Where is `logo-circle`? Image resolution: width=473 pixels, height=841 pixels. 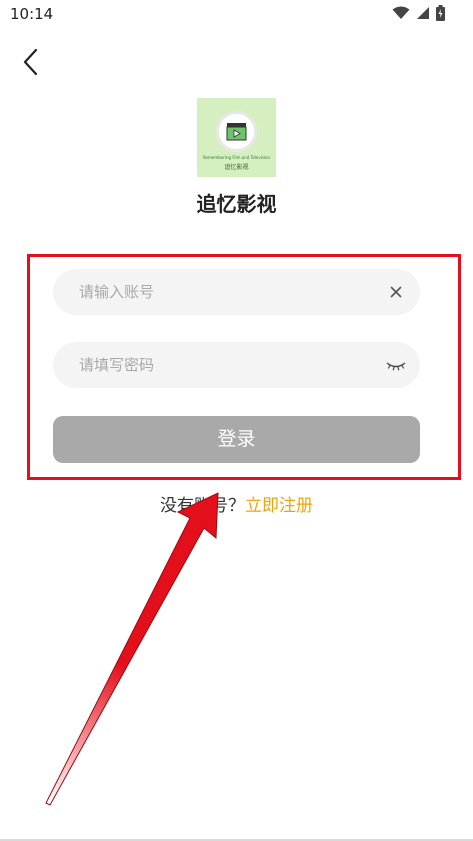 logo-circle is located at coordinates (236, 131).